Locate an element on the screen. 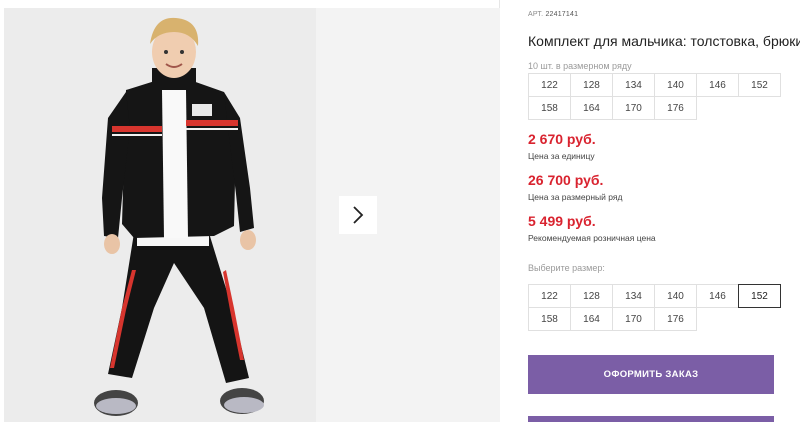 The height and width of the screenshot is (422, 800). row-price-label: Цена за размерный ряд is located at coordinates (575, 197).